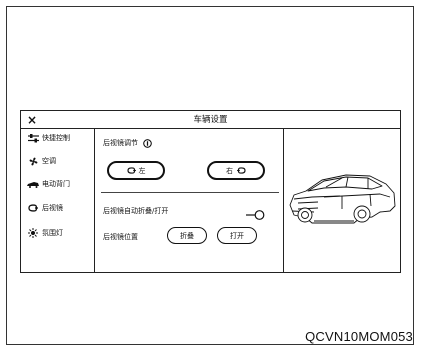  Describe the element at coordinates (255, 212) in the screenshot. I see `auto-fold-toggle` at that location.